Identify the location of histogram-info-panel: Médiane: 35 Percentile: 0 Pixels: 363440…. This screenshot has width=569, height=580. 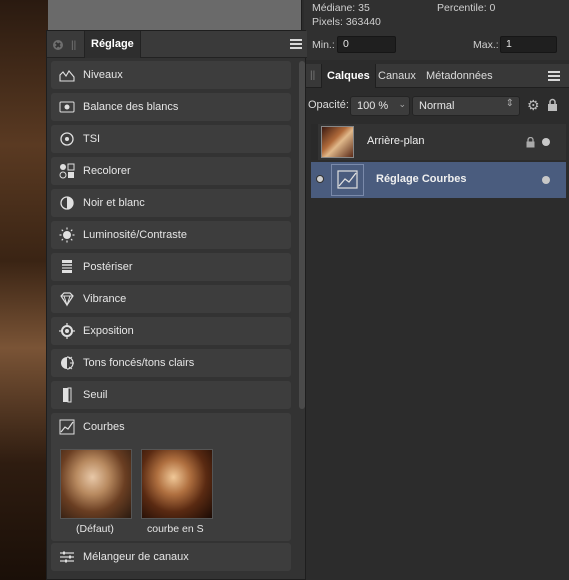
(436, 30).